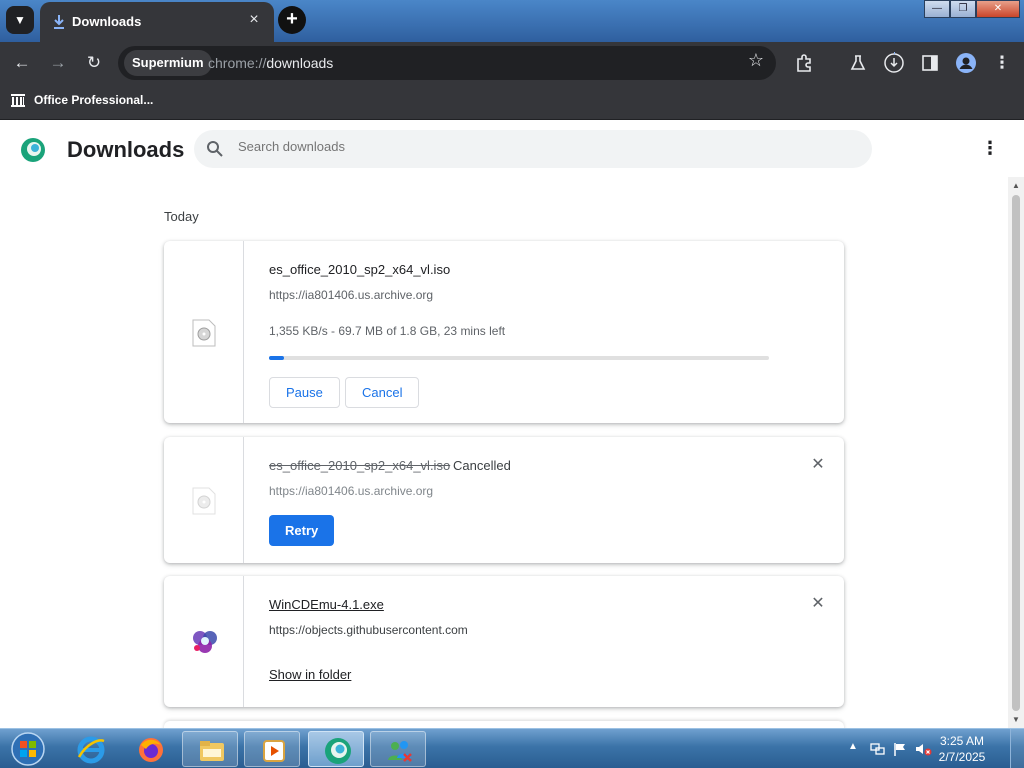 The image size is (1024, 768). I want to click on window-controls: — ❐ ✕, so click(972, 9).